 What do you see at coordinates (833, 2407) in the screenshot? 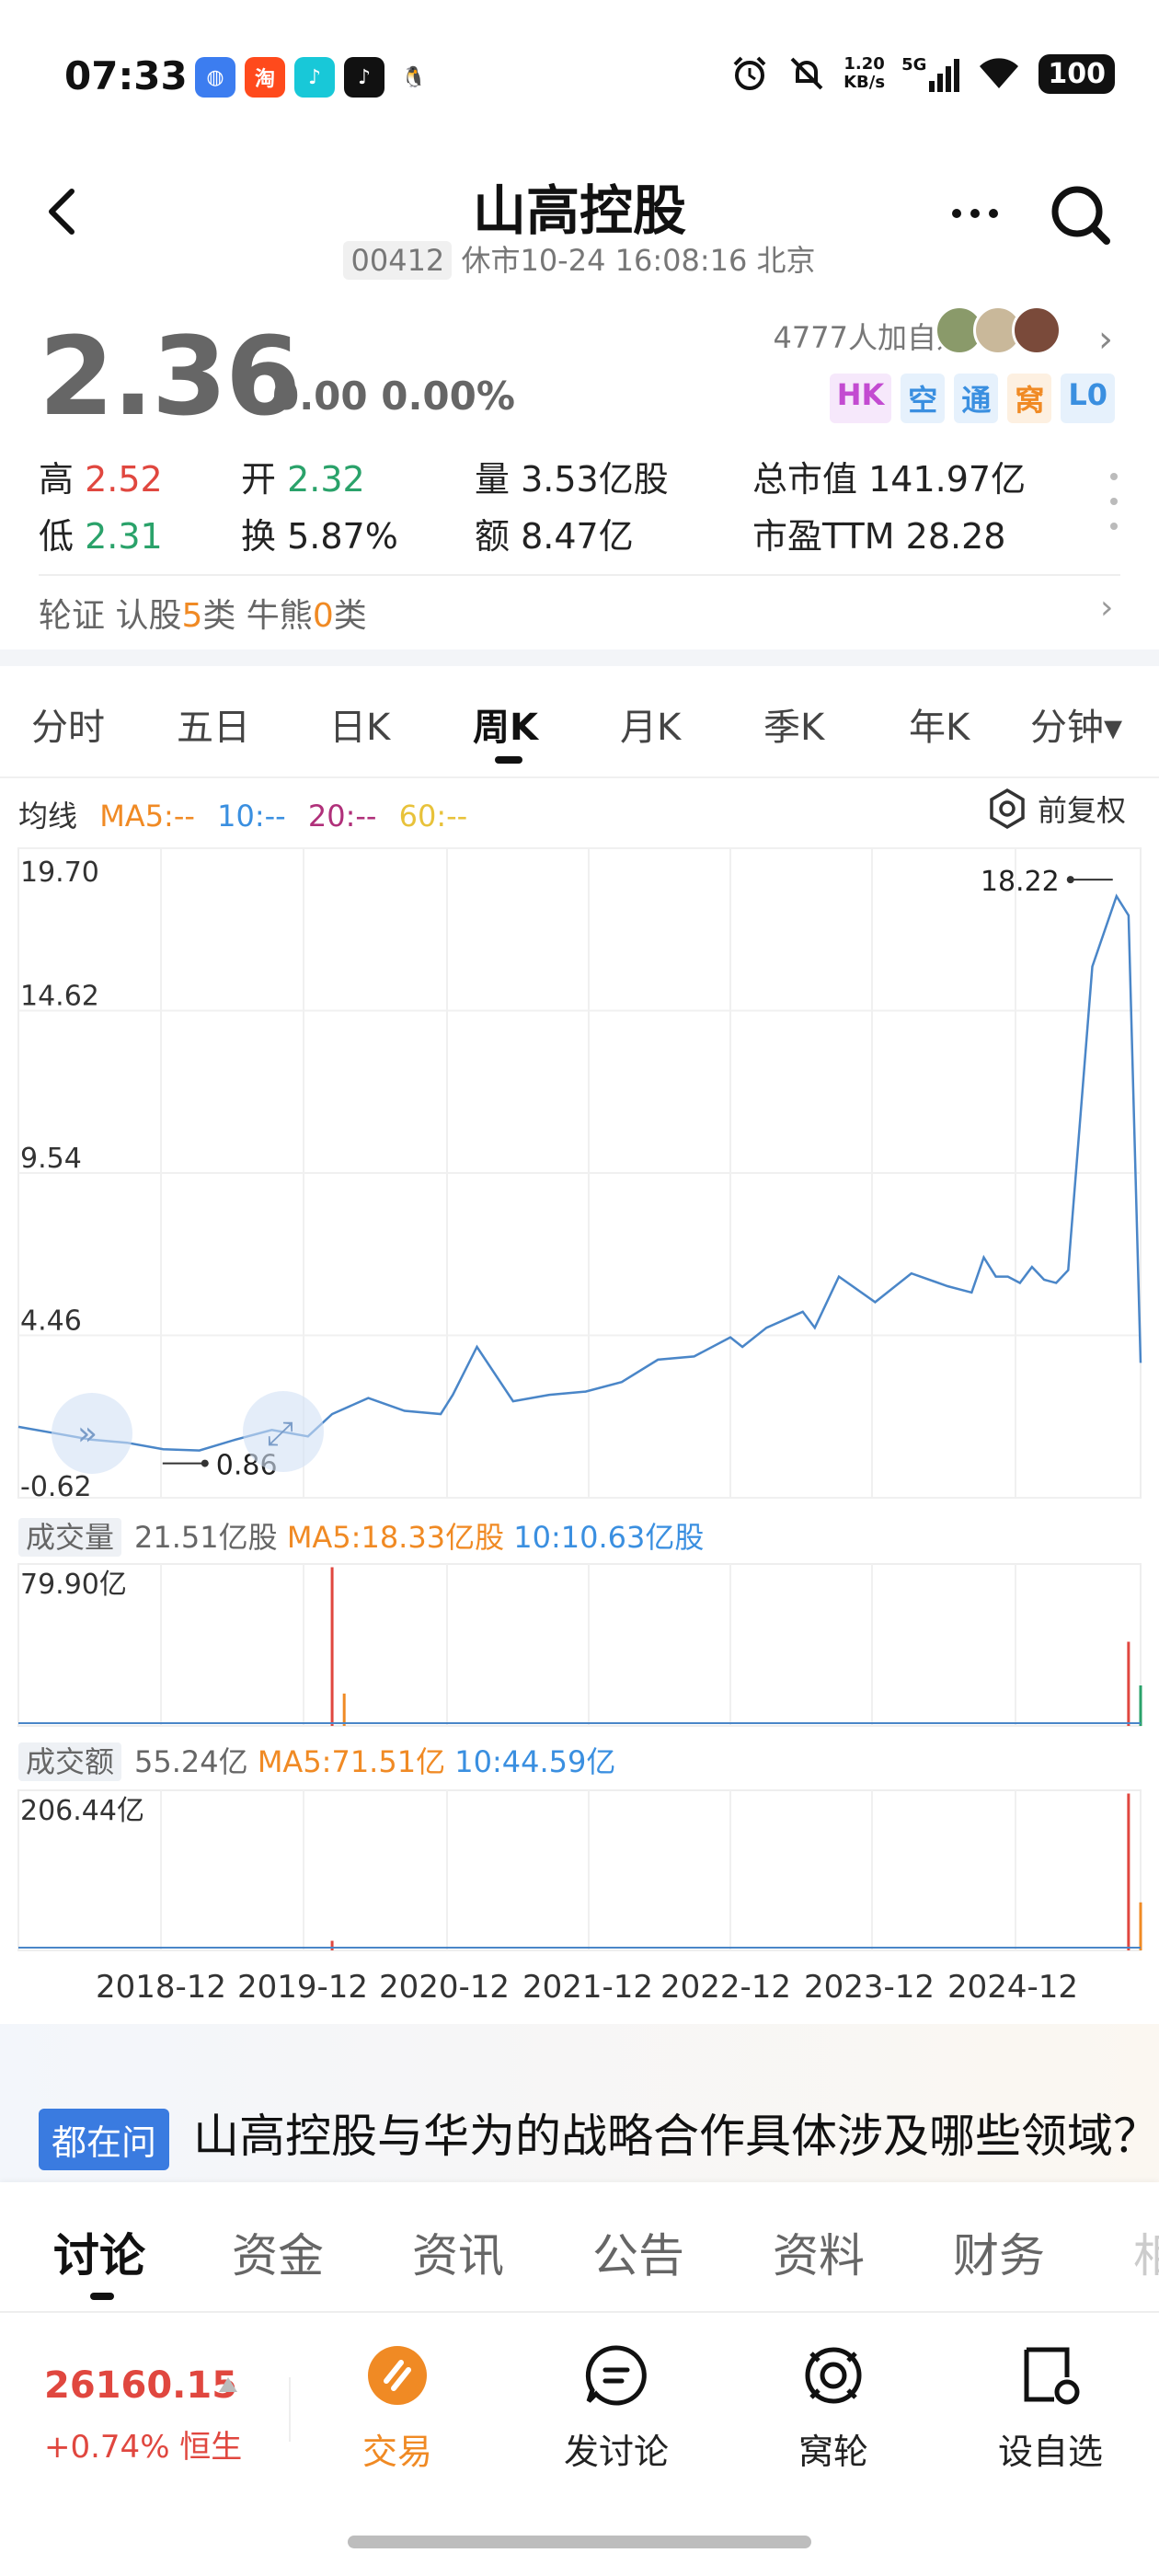
I see `wolun-button: 窝轮` at bounding box center [833, 2407].